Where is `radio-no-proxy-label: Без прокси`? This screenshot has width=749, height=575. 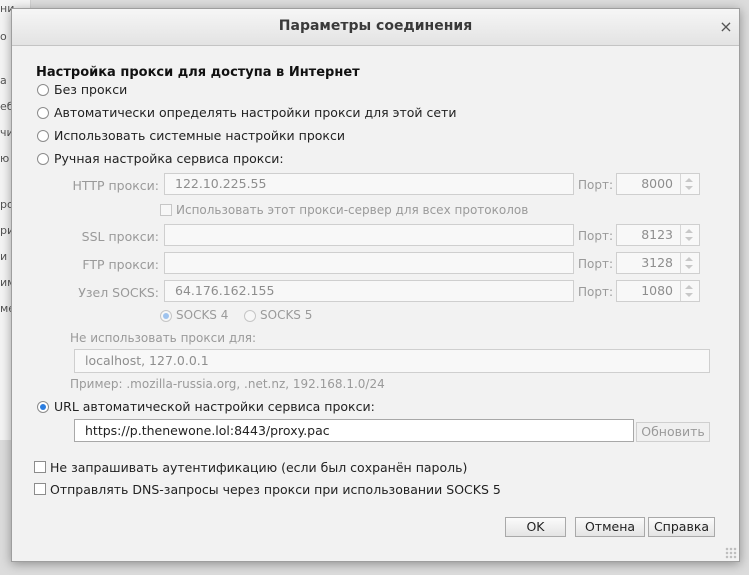
radio-no-proxy-label: Без прокси is located at coordinates (90, 89).